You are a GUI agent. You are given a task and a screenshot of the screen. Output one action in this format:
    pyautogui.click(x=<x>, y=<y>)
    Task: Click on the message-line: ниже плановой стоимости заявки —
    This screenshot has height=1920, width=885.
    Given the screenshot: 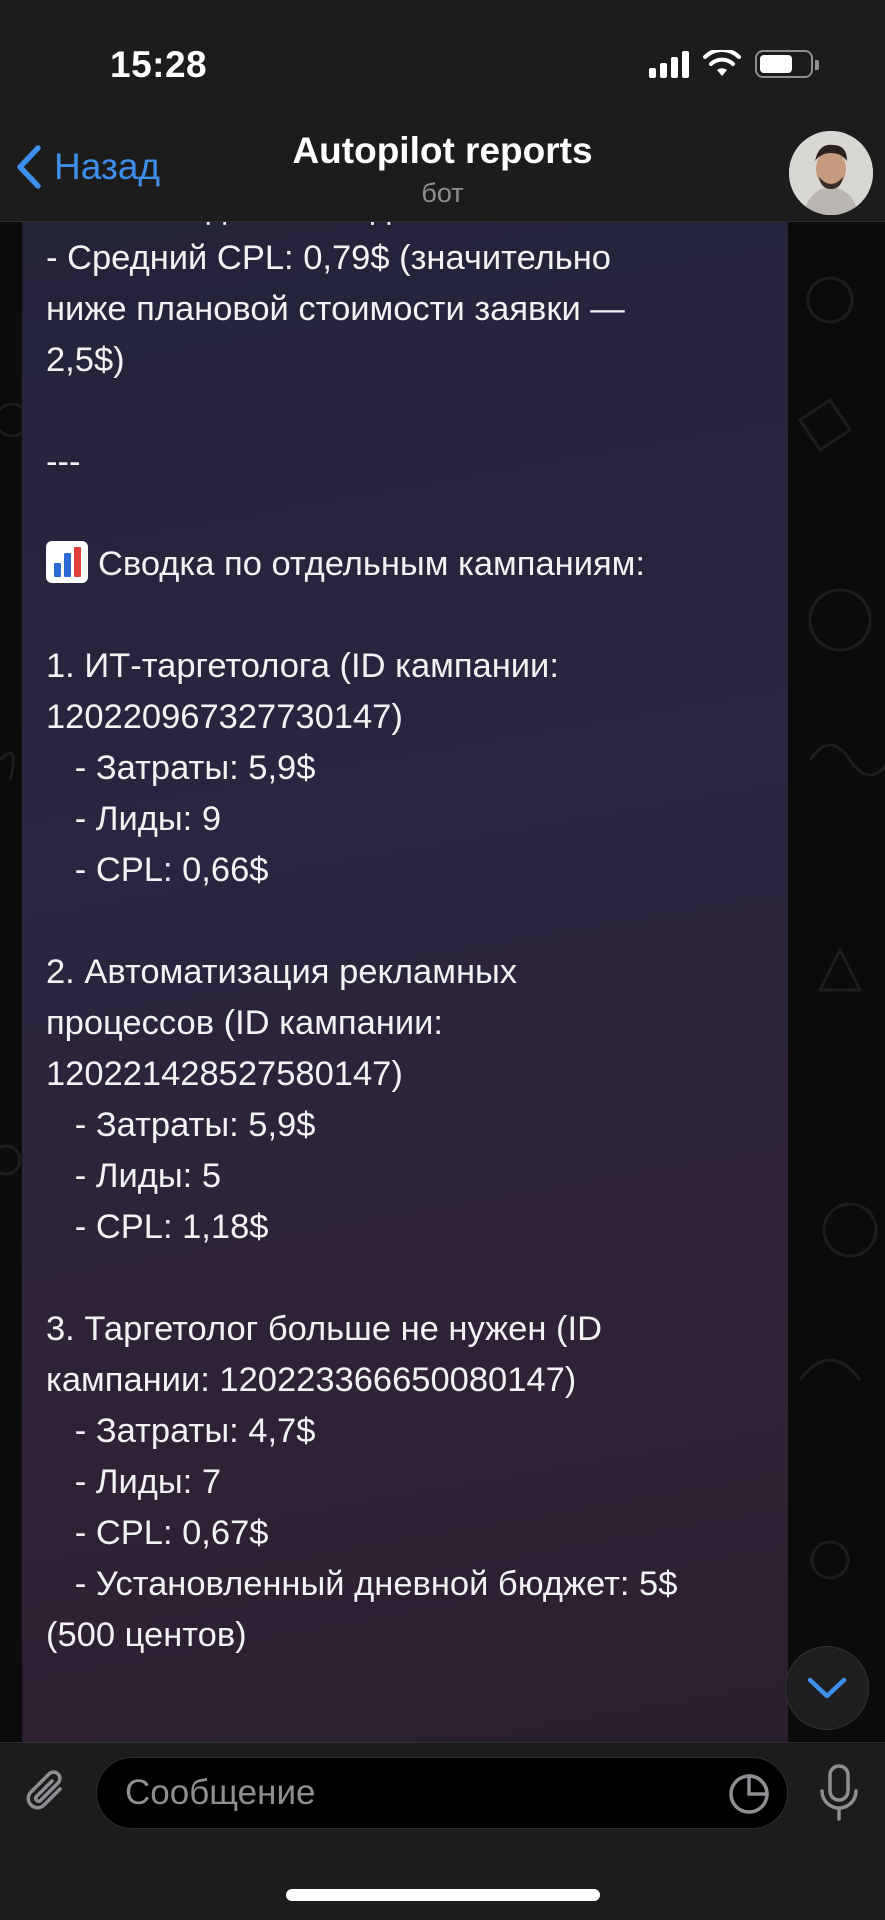 What is the action you would take?
    pyautogui.click(x=335, y=309)
    